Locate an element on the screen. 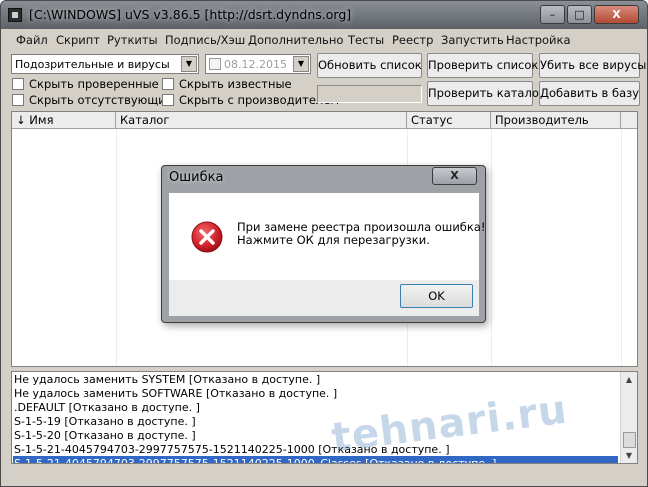 This screenshot has height=487, width=648. minimize-button: – is located at coordinates (552, 14).